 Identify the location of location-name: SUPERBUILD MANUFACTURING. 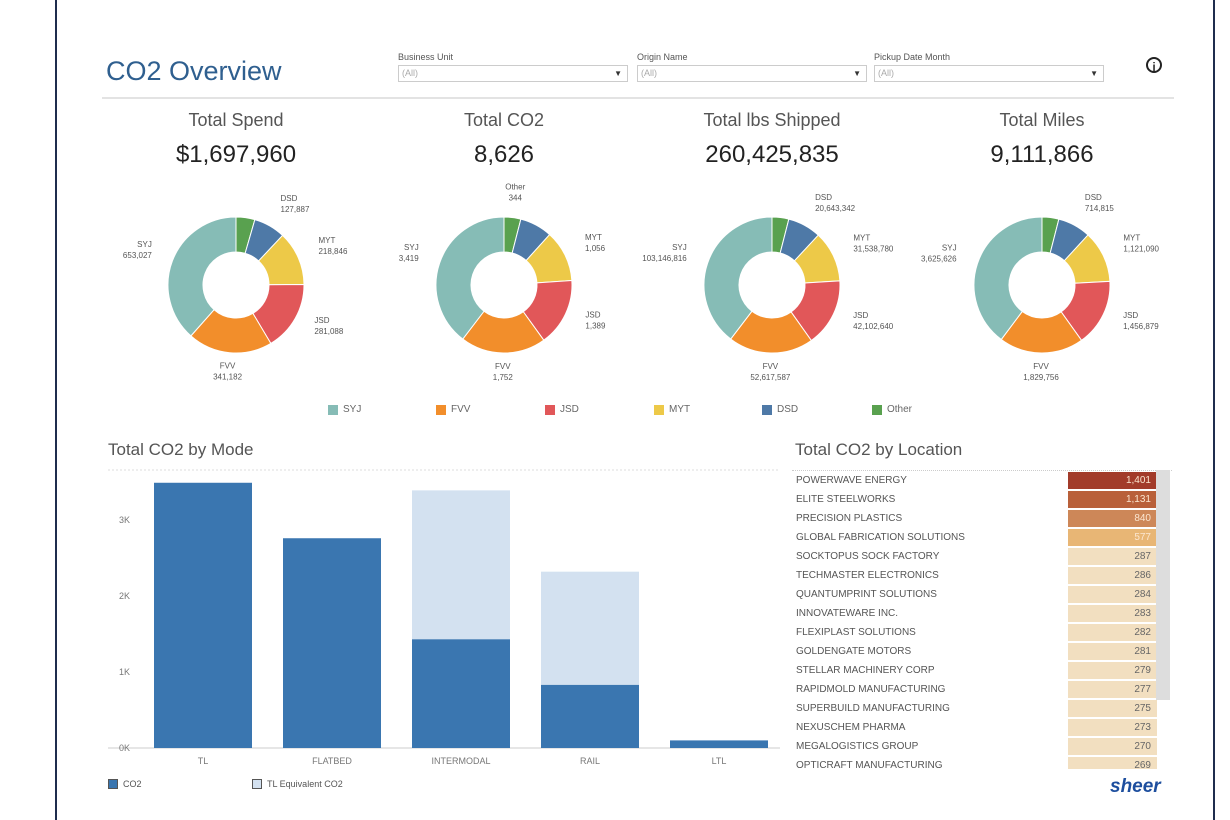
(873, 708).